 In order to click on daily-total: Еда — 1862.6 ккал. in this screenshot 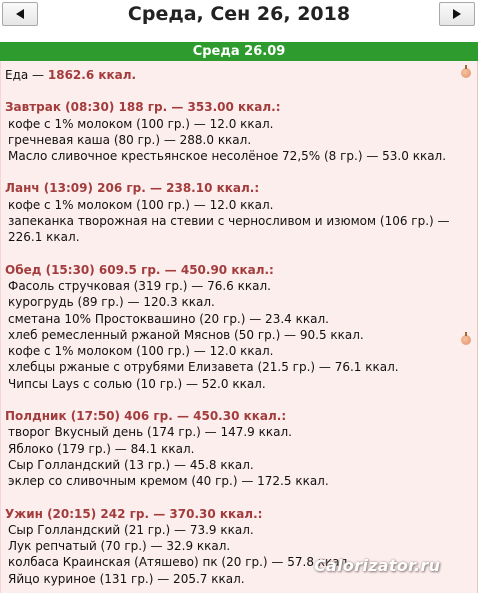, I will do `click(230, 75)`.